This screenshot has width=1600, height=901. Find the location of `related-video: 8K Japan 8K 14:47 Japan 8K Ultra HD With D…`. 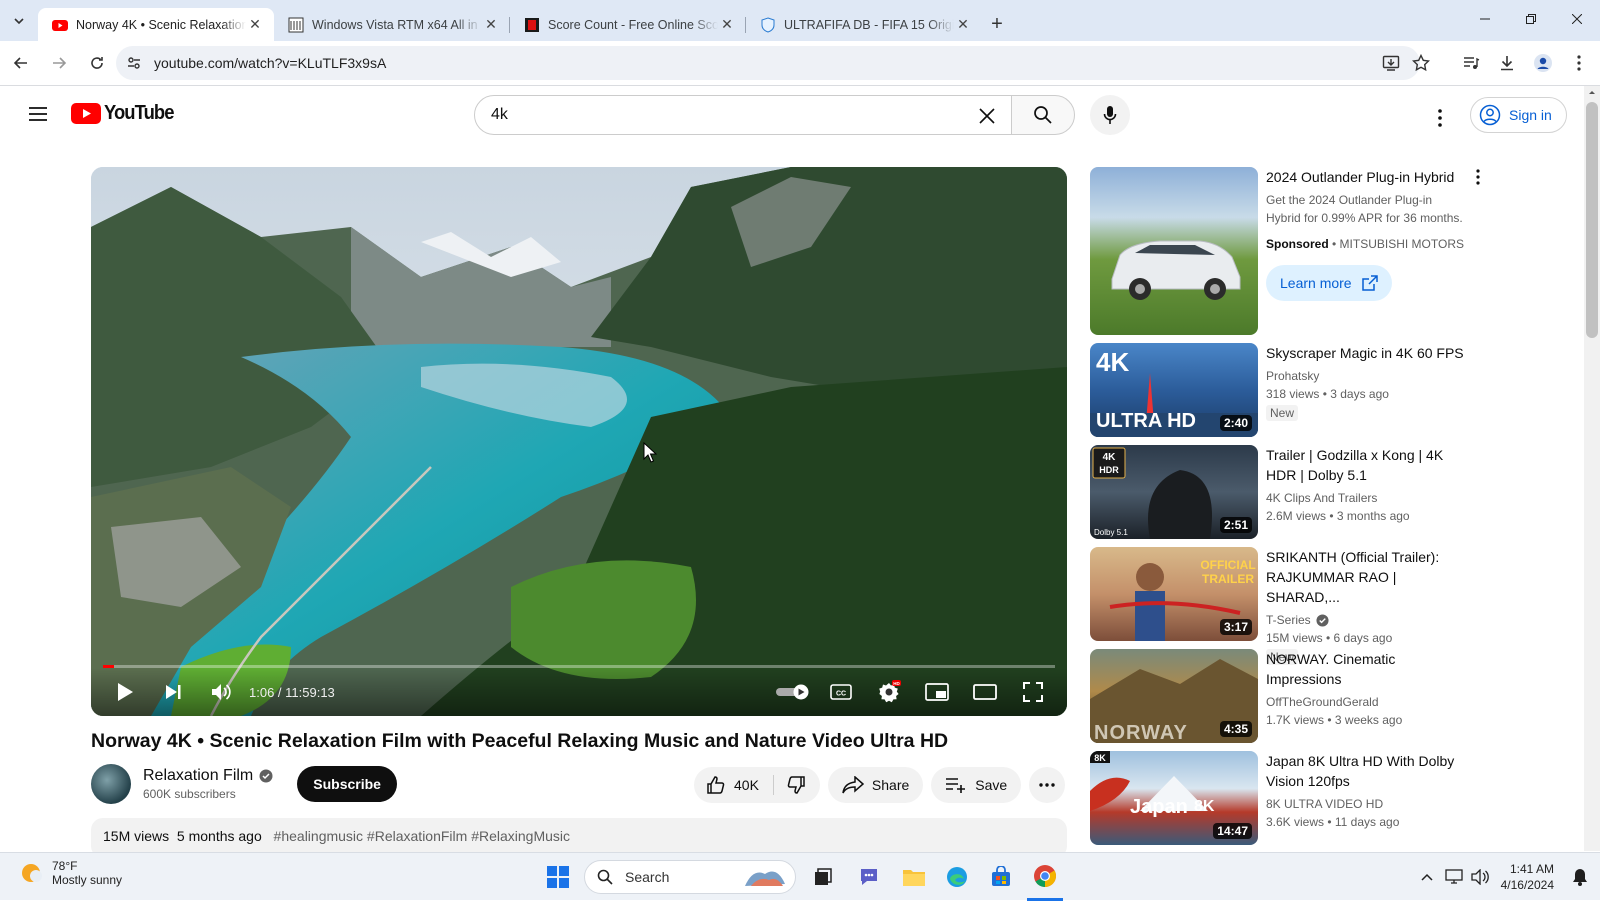

related-video: 8K Japan 8K 14:47 Japan 8K Ultra HD With D… is located at coordinates (1280, 798).